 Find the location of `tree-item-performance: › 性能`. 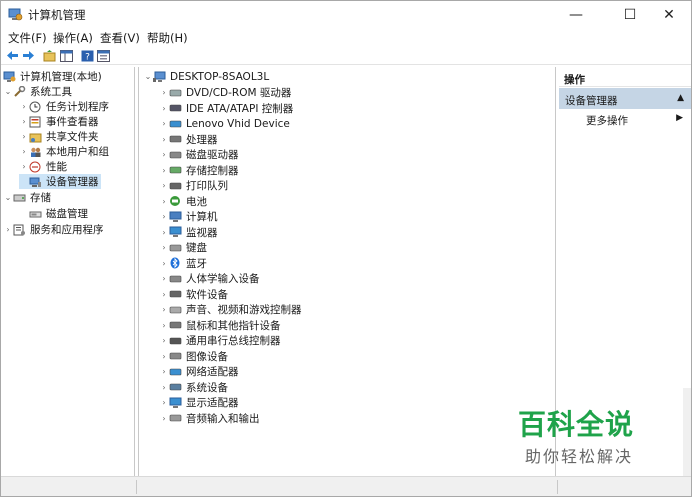

tree-item-performance: › 性能 is located at coordinates (43, 166).